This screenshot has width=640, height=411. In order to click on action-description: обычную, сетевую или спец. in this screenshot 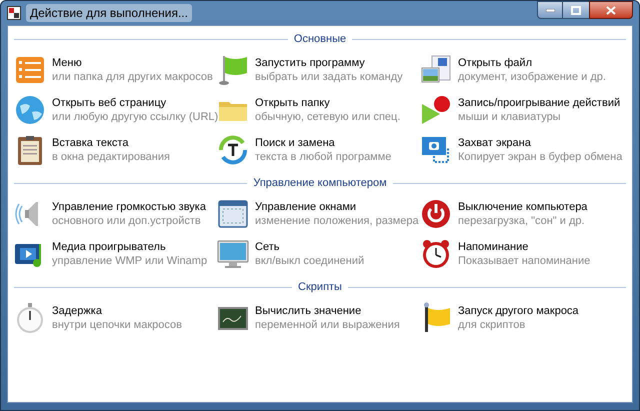, I will do `click(327, 117)`.